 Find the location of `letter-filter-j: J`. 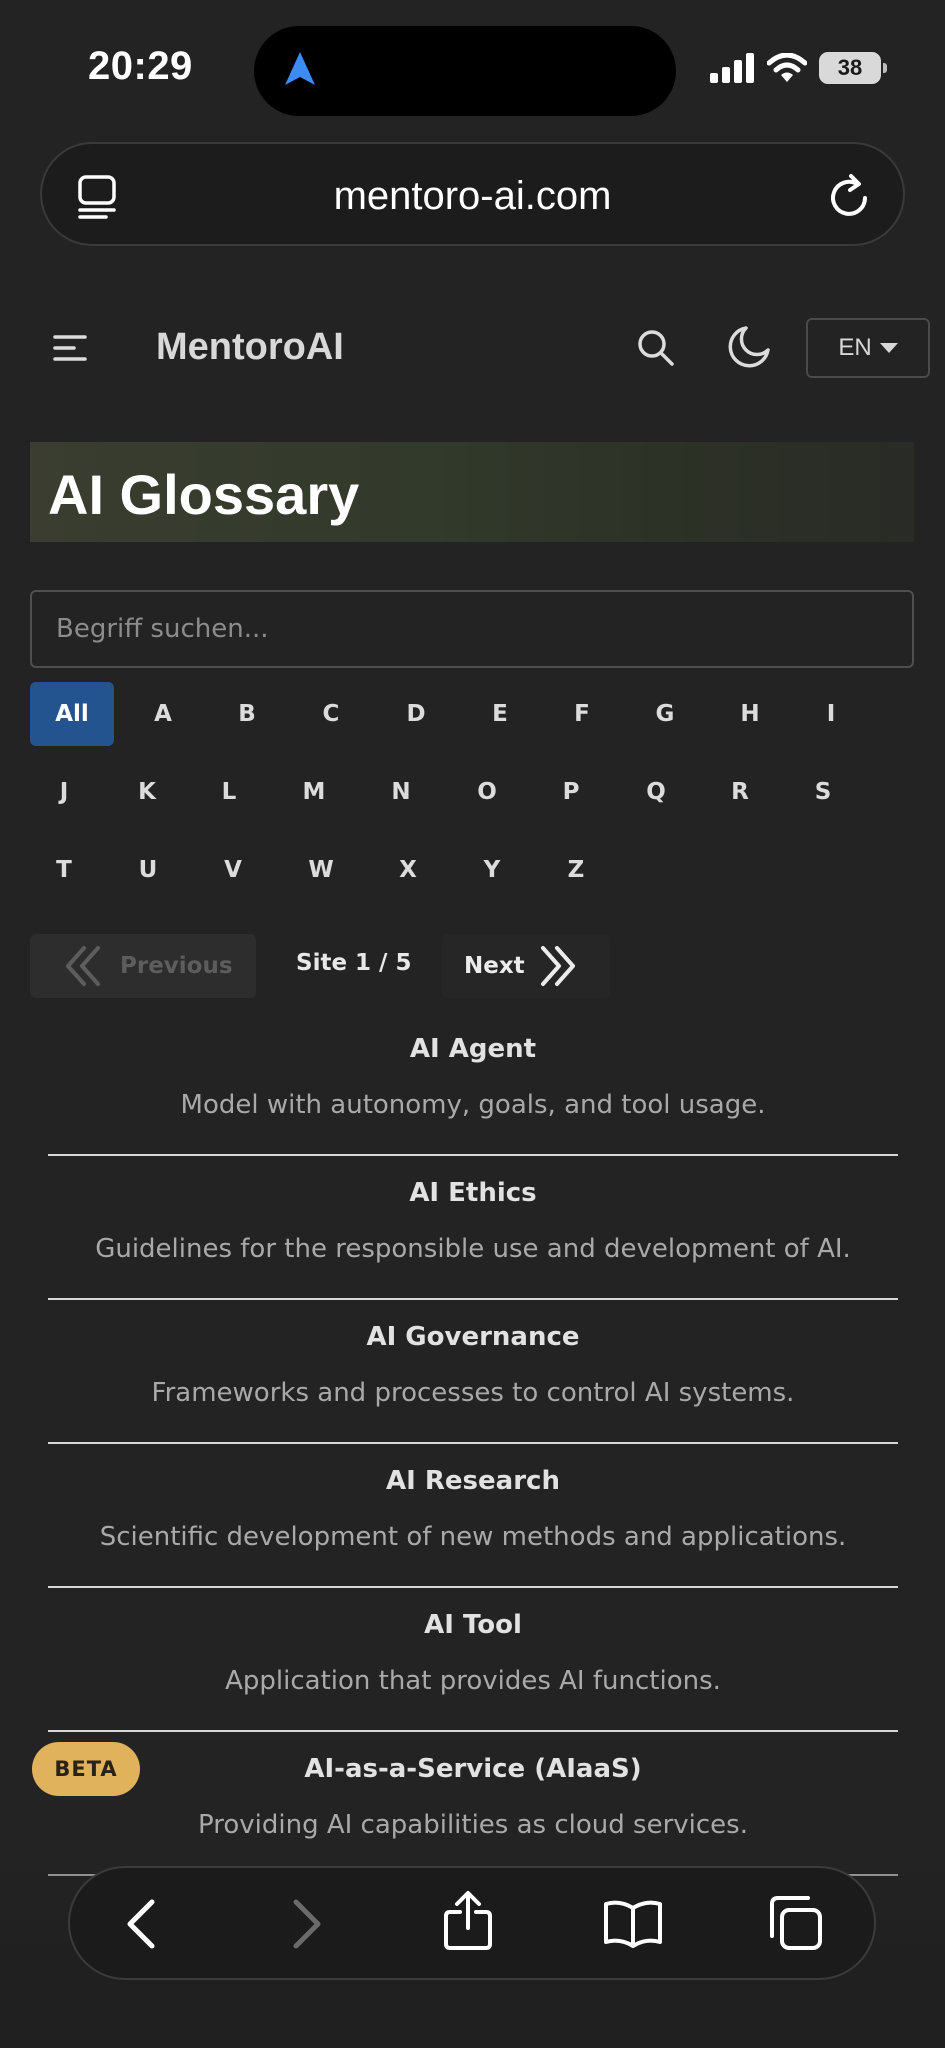

letter-filter-j: J is located at coordinates (64, 792).